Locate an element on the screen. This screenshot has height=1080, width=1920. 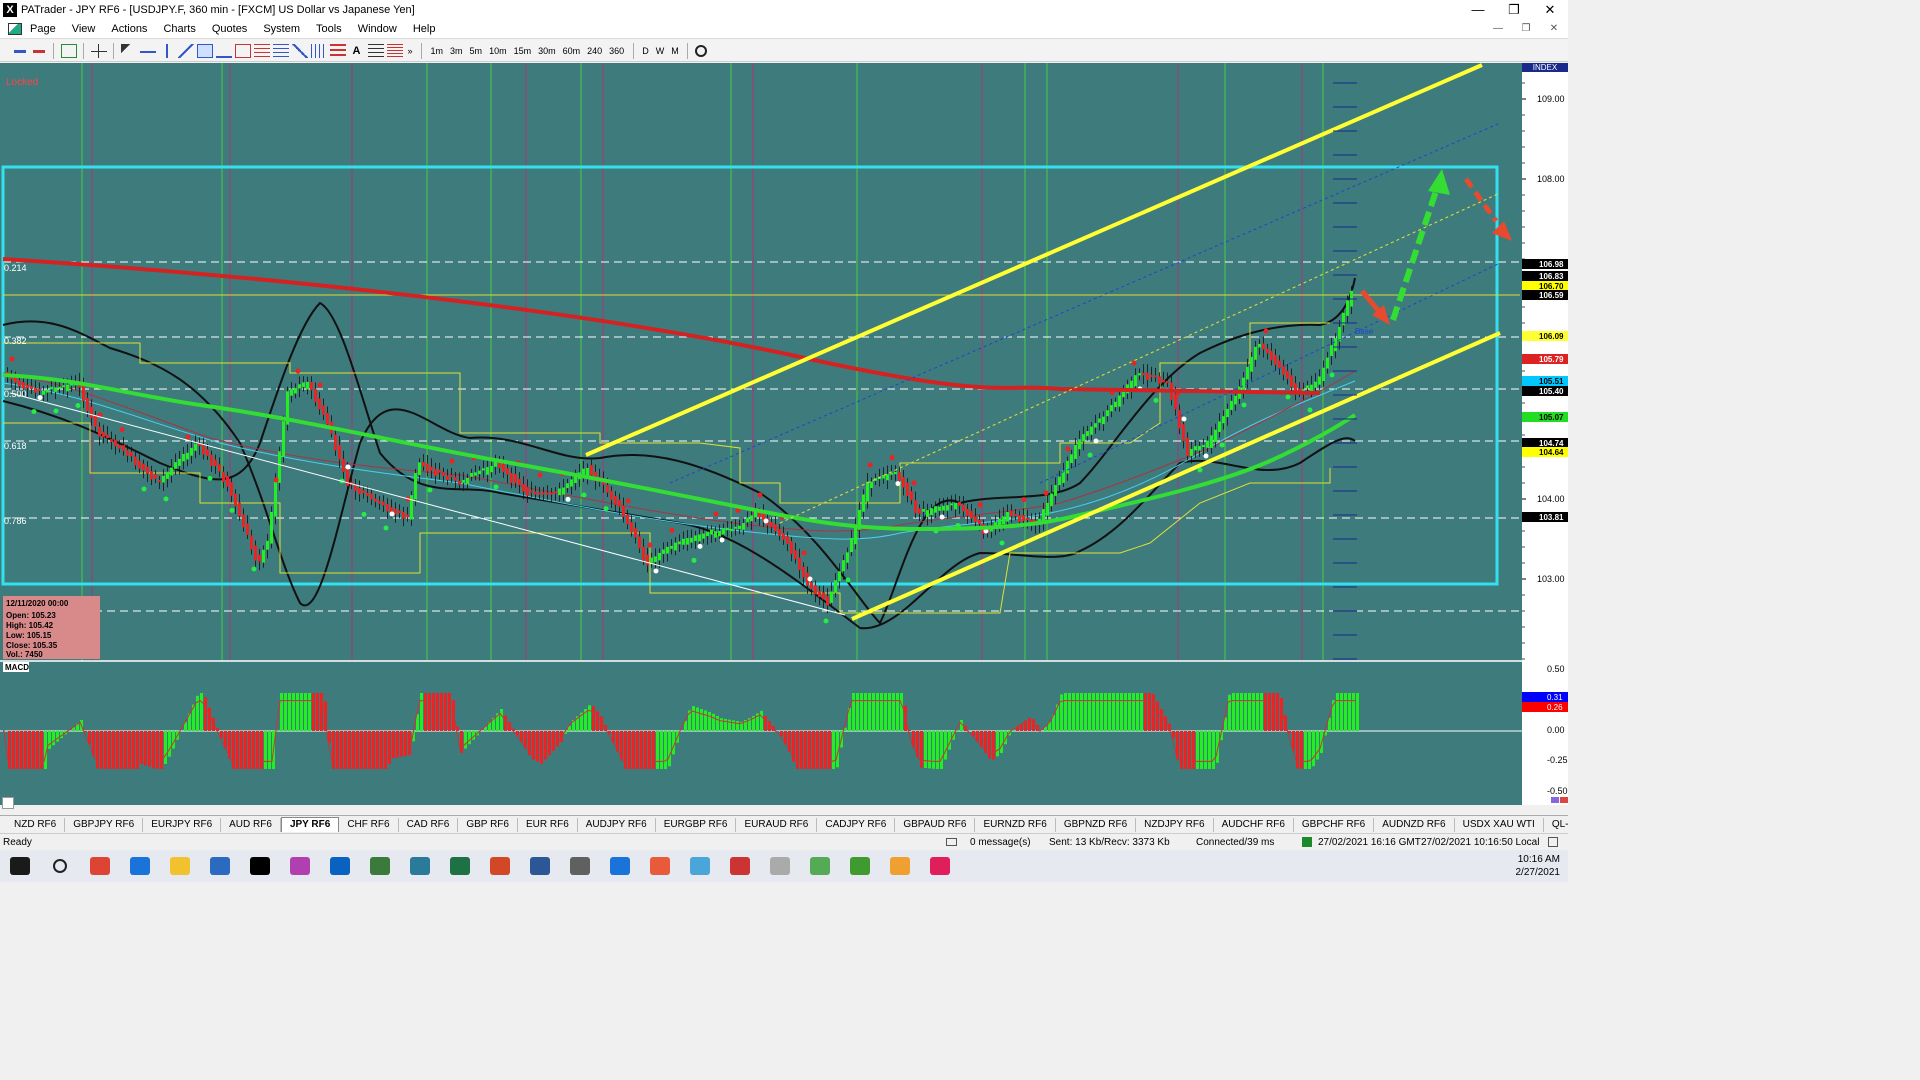
tab-euraud-rf6: EURAUD RF6 is located at coordinates (777, 824).